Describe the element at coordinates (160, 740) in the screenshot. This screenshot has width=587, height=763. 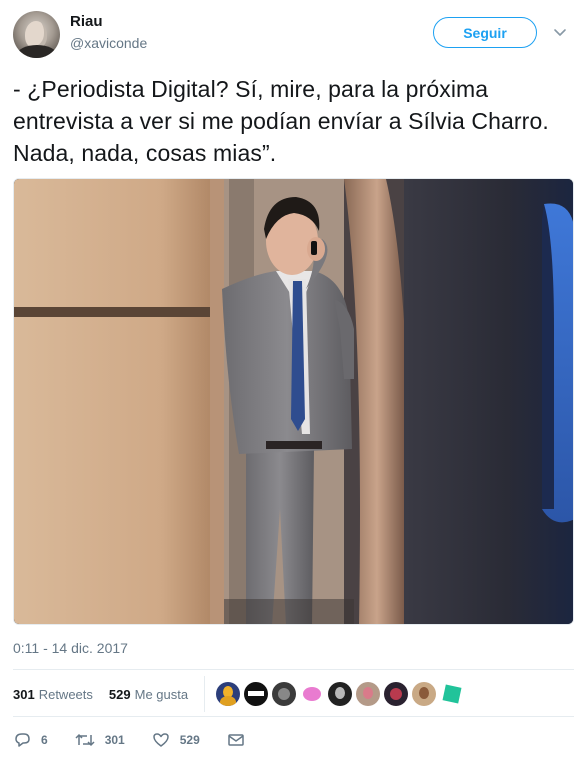
I see `heart-icon` at that location.